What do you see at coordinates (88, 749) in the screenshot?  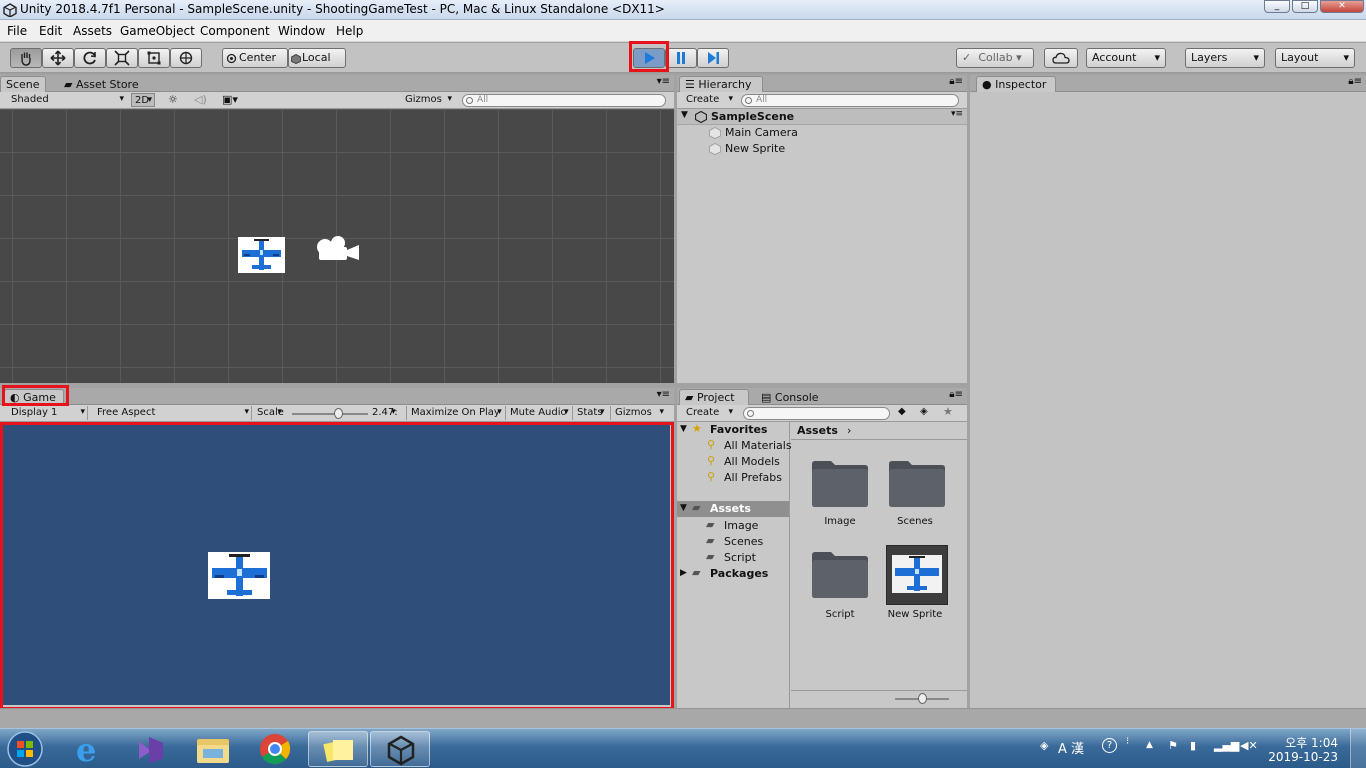 I see `taskbar-ie: e` at bounding box center [88, 749].